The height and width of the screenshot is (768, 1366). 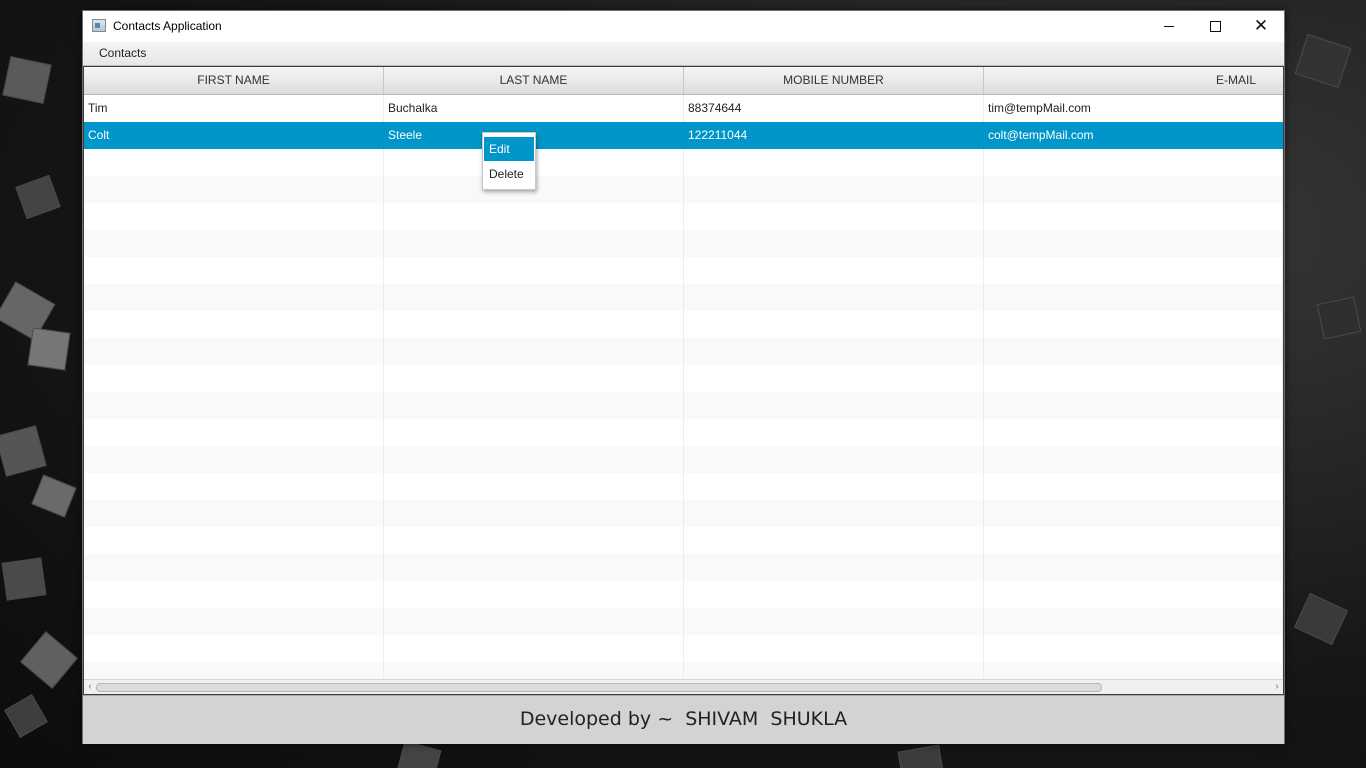 What do you see at coordinates (509, 149) in the screenshot?
I see `context-menu-edit: Edit` at bounding box center [509, 149].